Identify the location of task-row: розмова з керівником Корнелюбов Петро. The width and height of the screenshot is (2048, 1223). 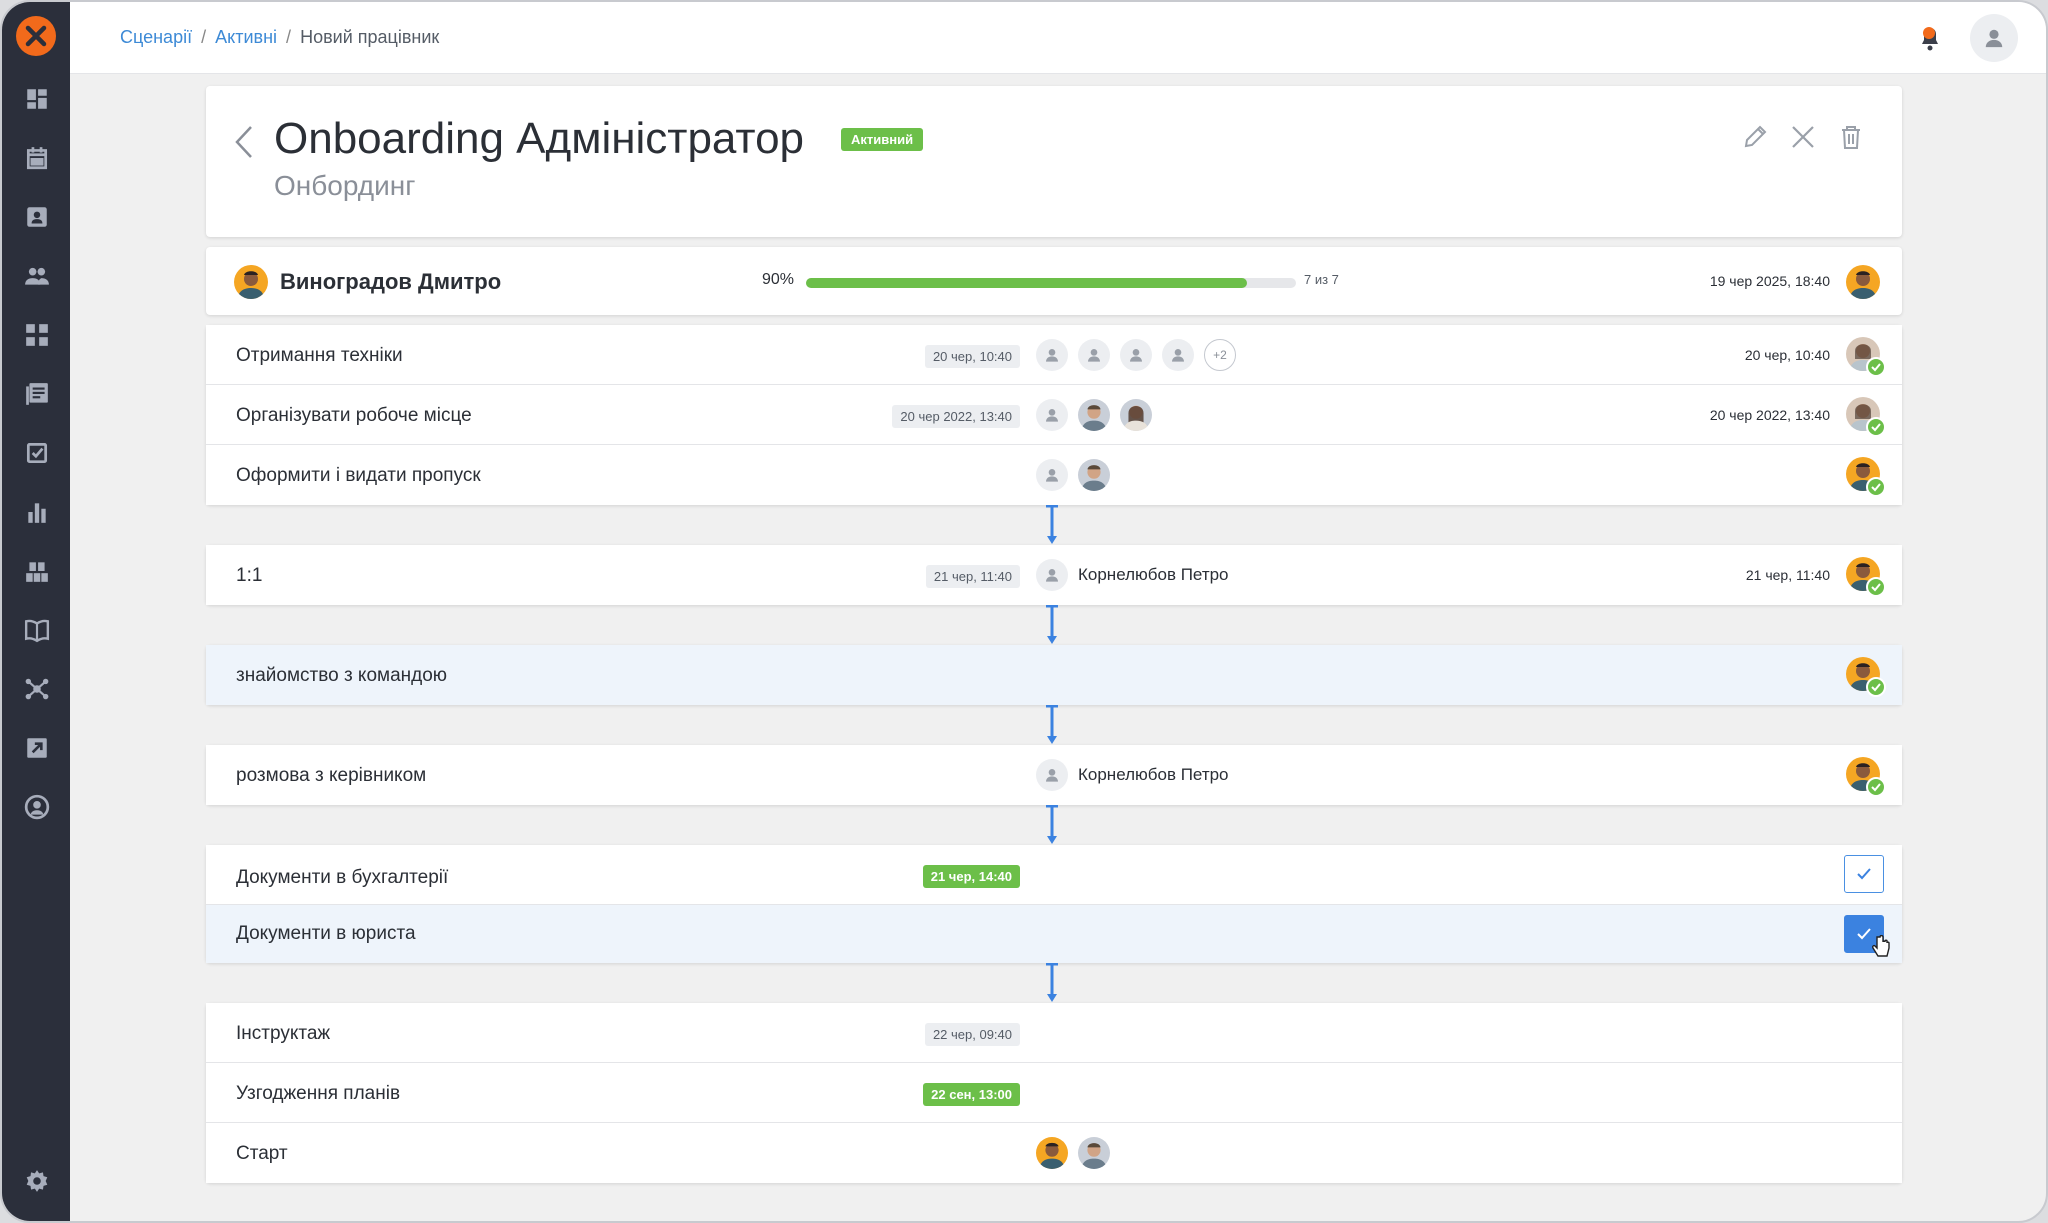
(1054, 775).